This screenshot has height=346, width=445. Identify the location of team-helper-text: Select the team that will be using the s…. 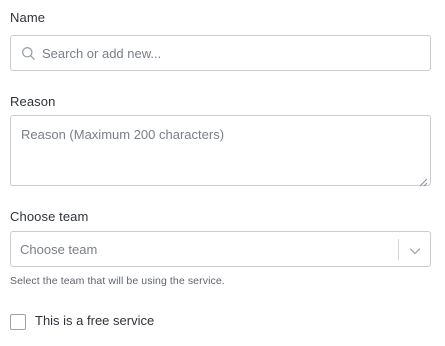
(117, 281).